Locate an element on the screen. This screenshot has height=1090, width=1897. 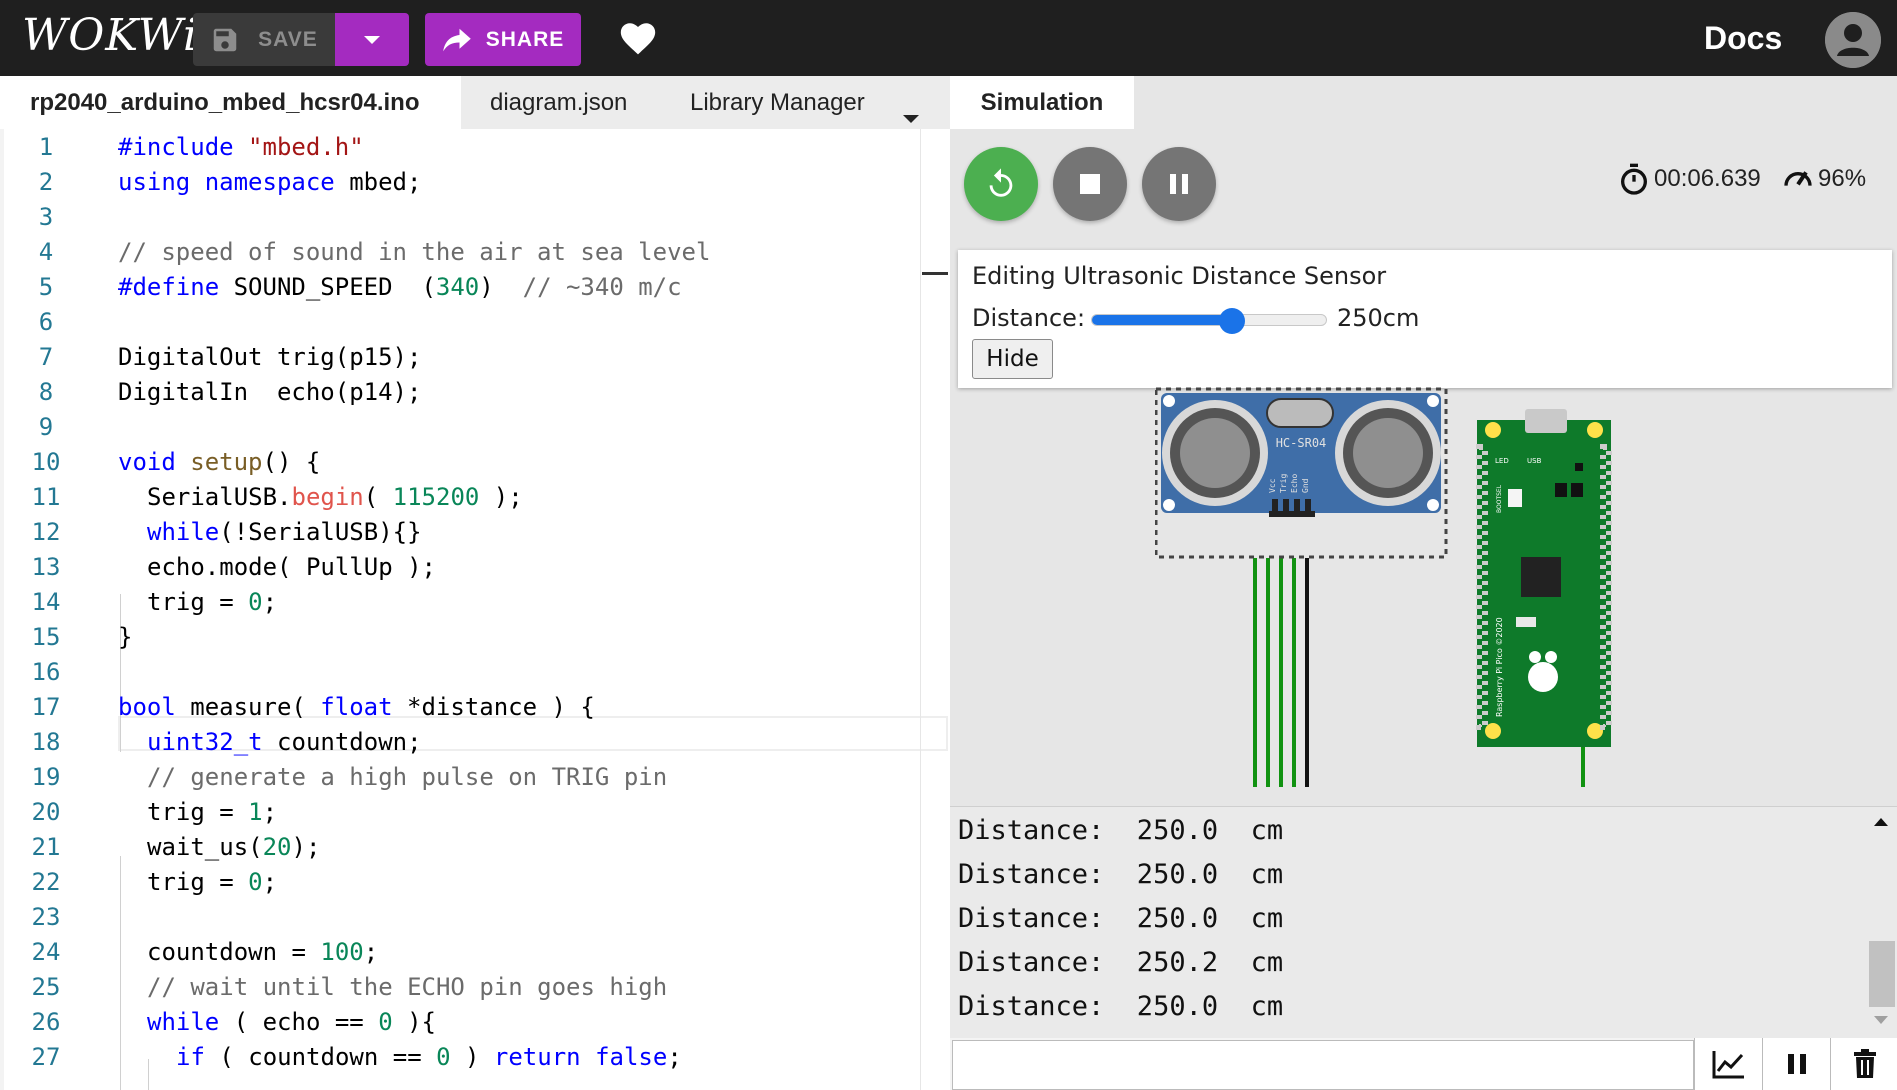
scroll-down-arrow-icon is located at coordinates (1881, 1020).